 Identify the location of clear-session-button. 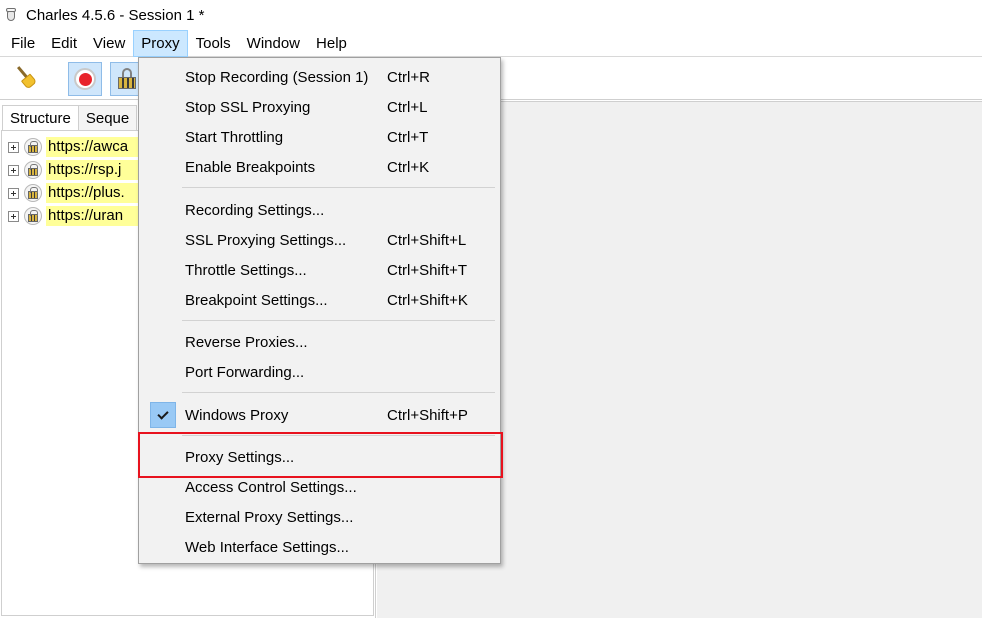
(26, 79).